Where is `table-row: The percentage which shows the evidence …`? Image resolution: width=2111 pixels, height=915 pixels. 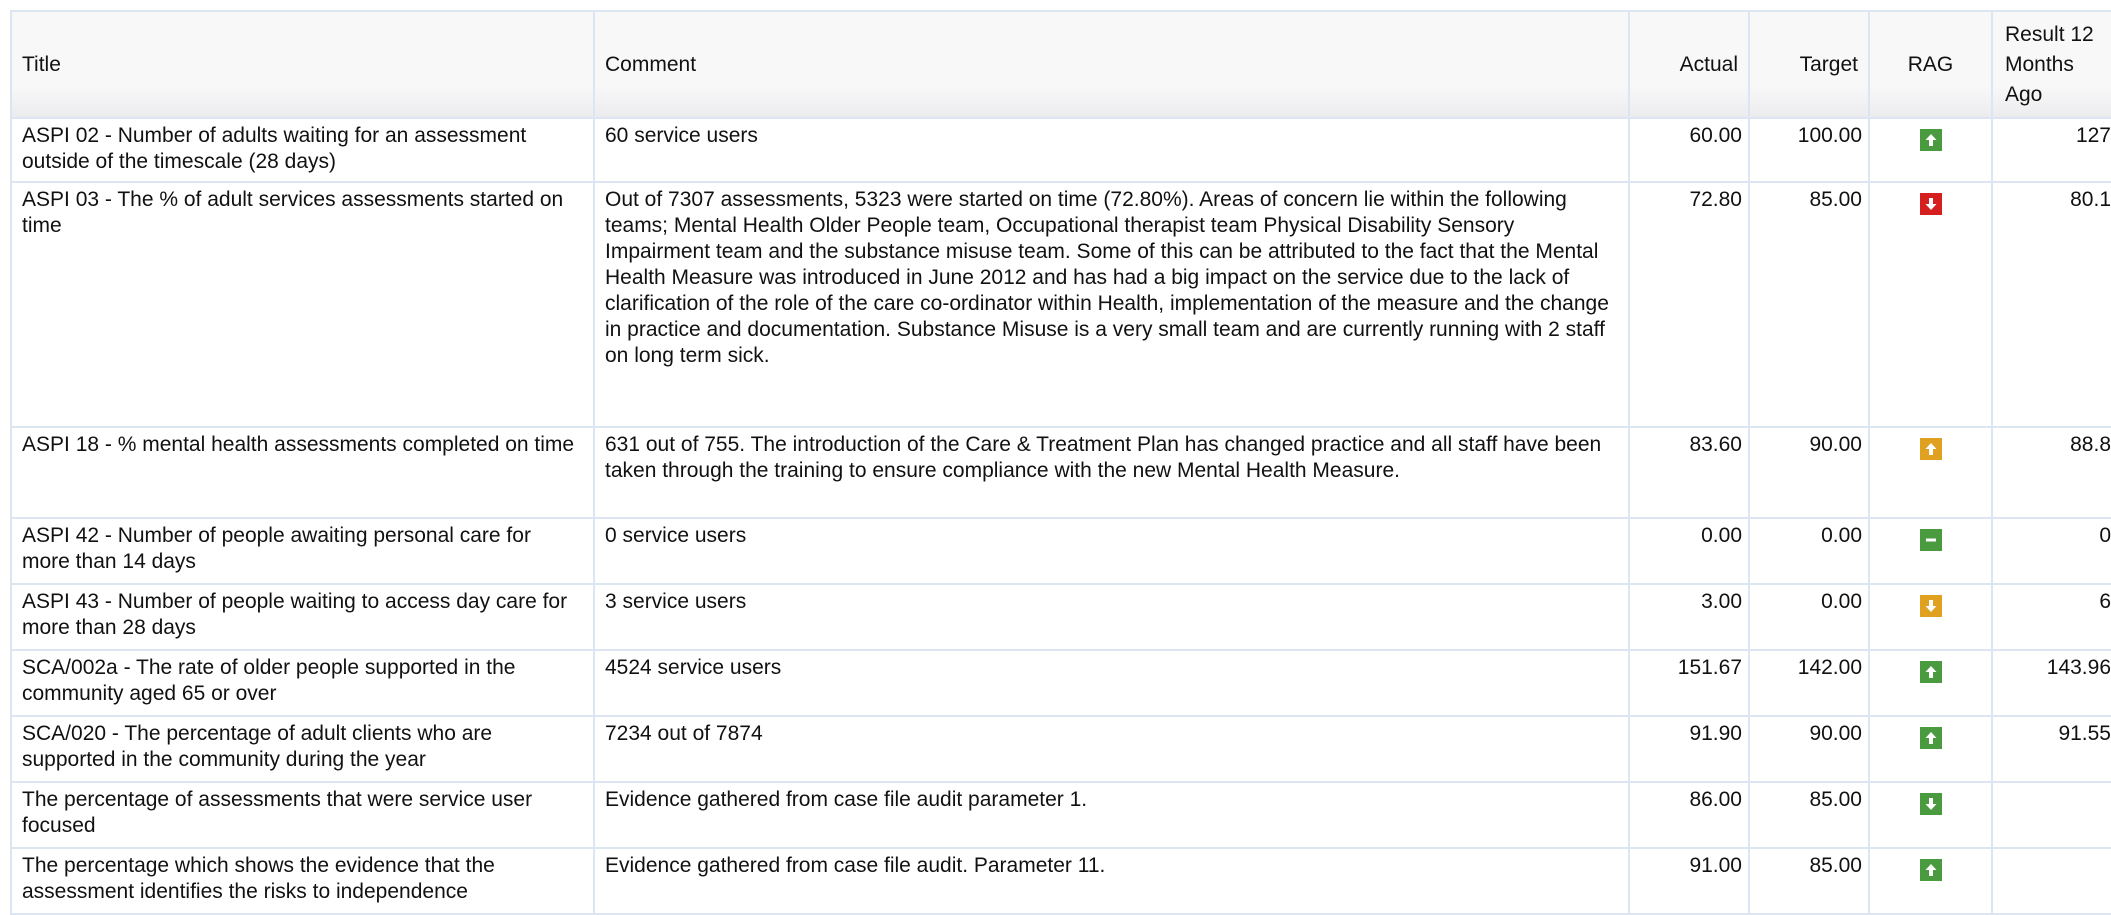 table-row: The percentage which shows the evidence … is located at coordinates (1060, 881).